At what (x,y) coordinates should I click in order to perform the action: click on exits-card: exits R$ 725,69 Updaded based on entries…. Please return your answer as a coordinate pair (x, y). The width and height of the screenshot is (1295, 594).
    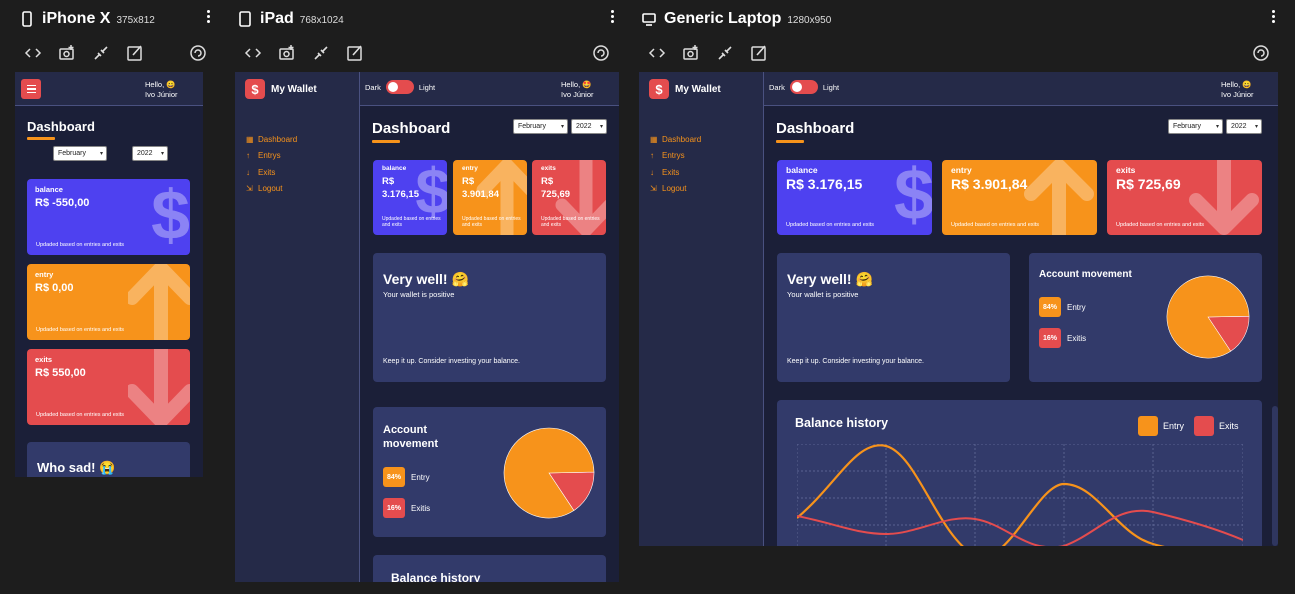
    Looking at the image, I should click on (1184, 197).